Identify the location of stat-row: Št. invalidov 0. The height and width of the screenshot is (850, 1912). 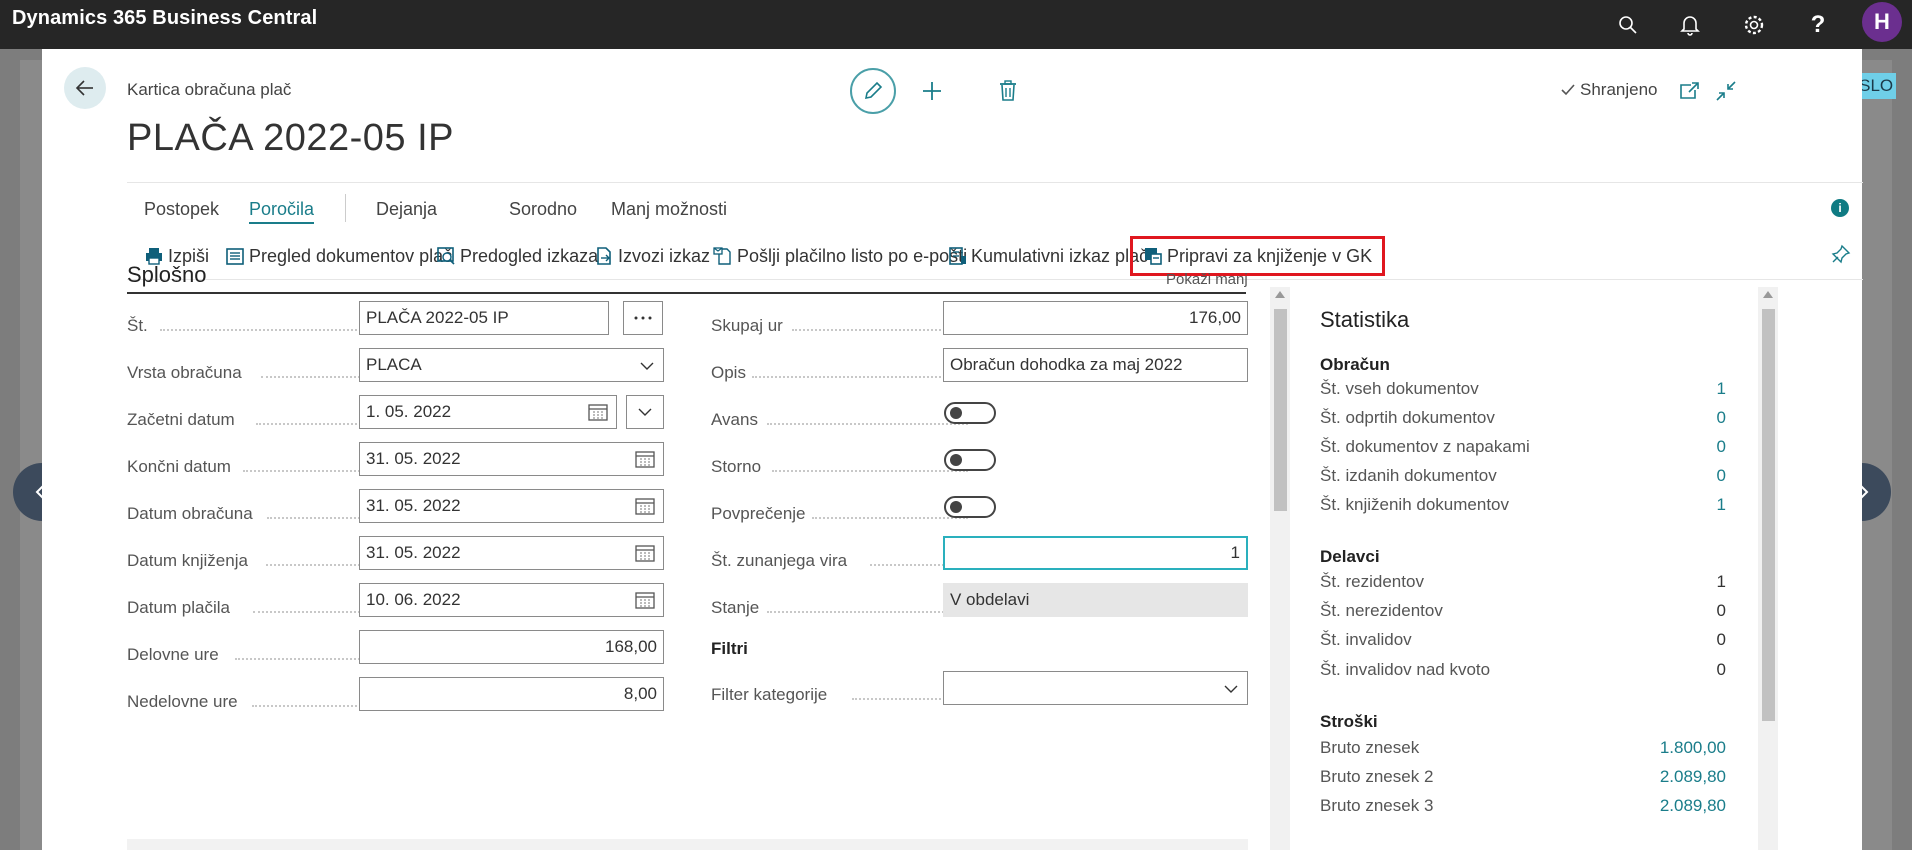
(1523, 640).